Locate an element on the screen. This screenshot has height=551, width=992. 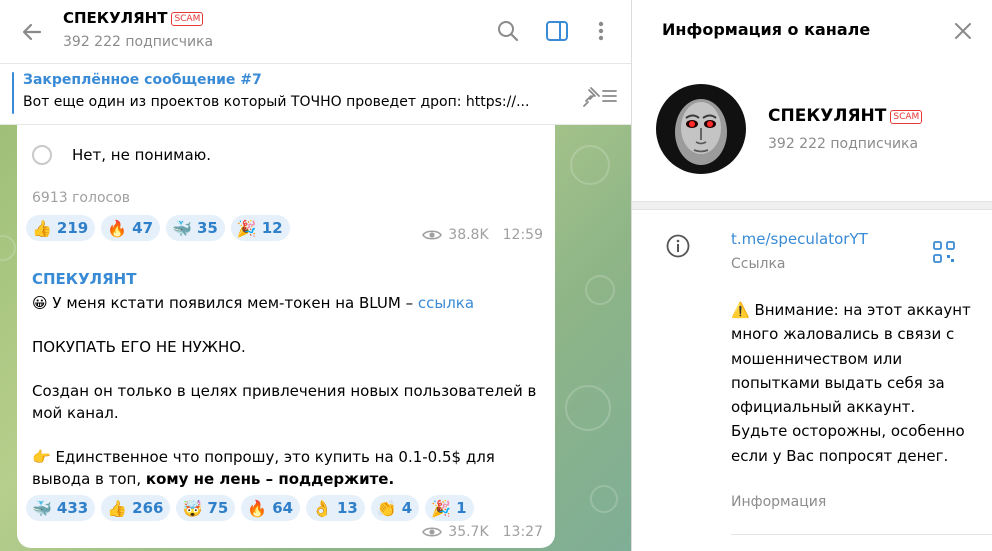
reaction-count: 433 is located at coordinates (72, 508).